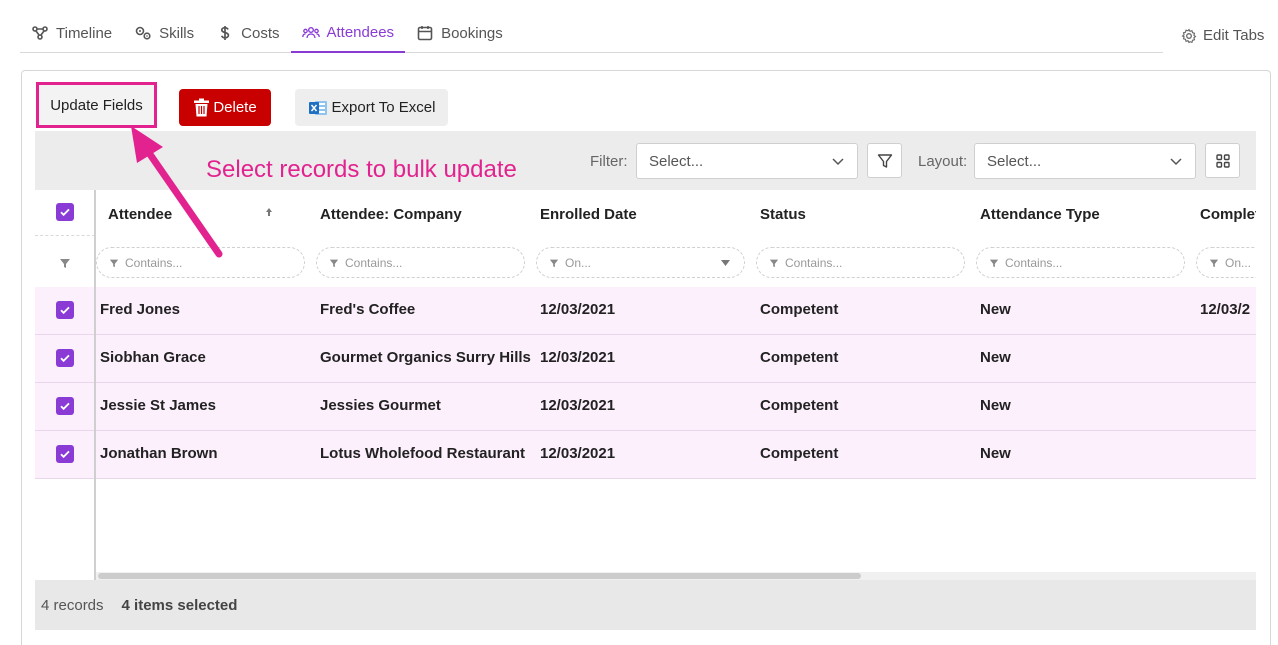 The height and width of the screenshot is (645, 1278). What do you see at coordinates (269, 212) in the screenshot?
I see `sort-ascending-icon` at bounding box center [269, 212].